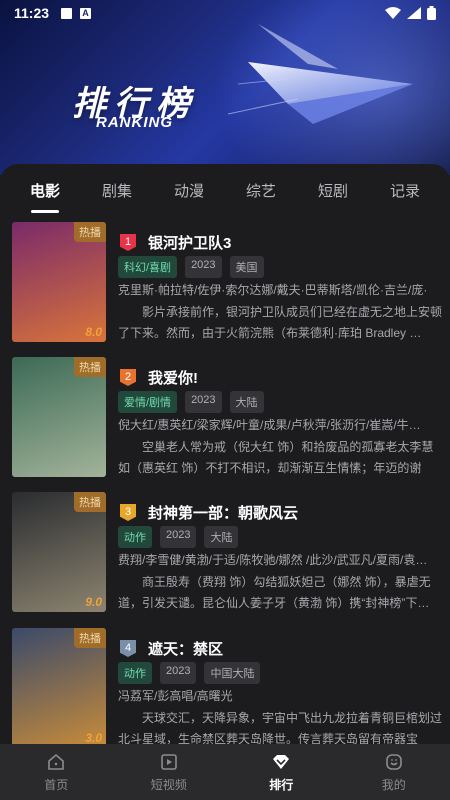 The width and height of the screenshot is (450, 800). Describe the element at coordinates (128, 648) in the screenshot. I see `rank-badge: 4` at that location.